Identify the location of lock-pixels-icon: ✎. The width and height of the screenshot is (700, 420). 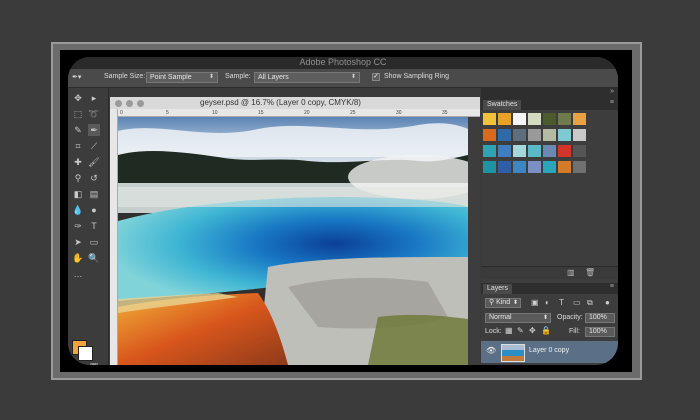
(520, 330).